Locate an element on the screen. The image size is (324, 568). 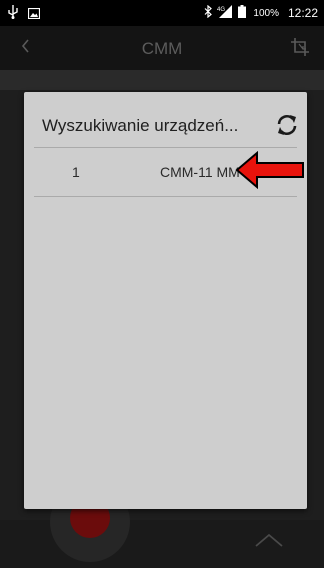
device-name: CMM-11 MM is located at coordinates (200, 172).